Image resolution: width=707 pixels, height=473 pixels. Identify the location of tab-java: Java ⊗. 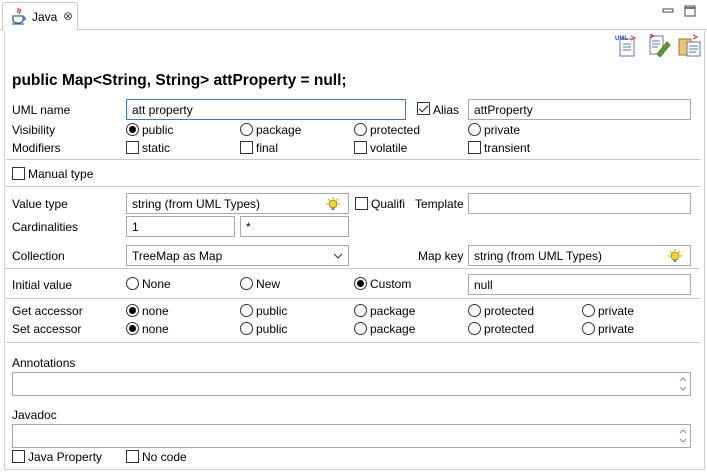
(40, 16).